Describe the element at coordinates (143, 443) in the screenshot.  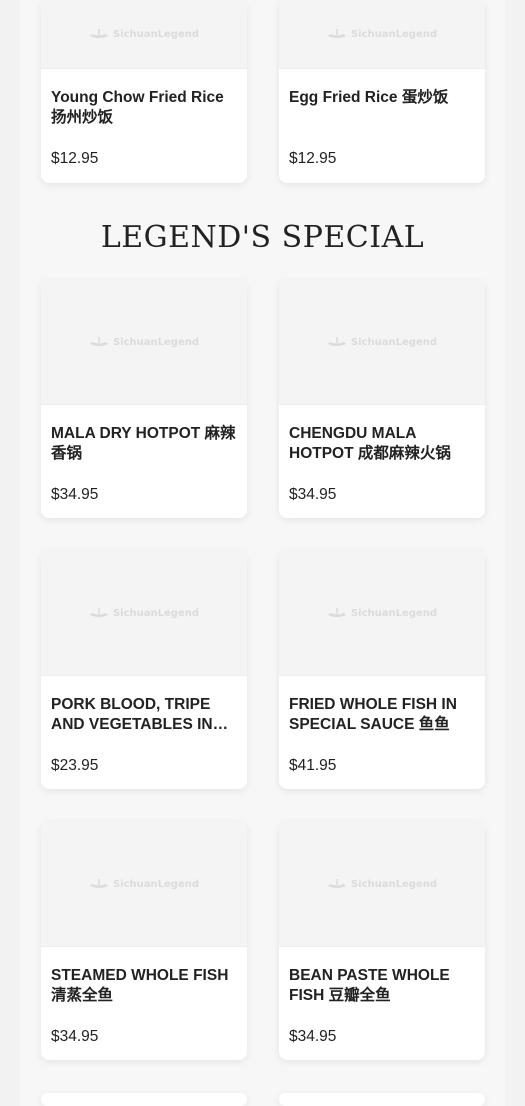
I see `item-name: MALA DRY HOTPOT 麻辣香锅` at that location.